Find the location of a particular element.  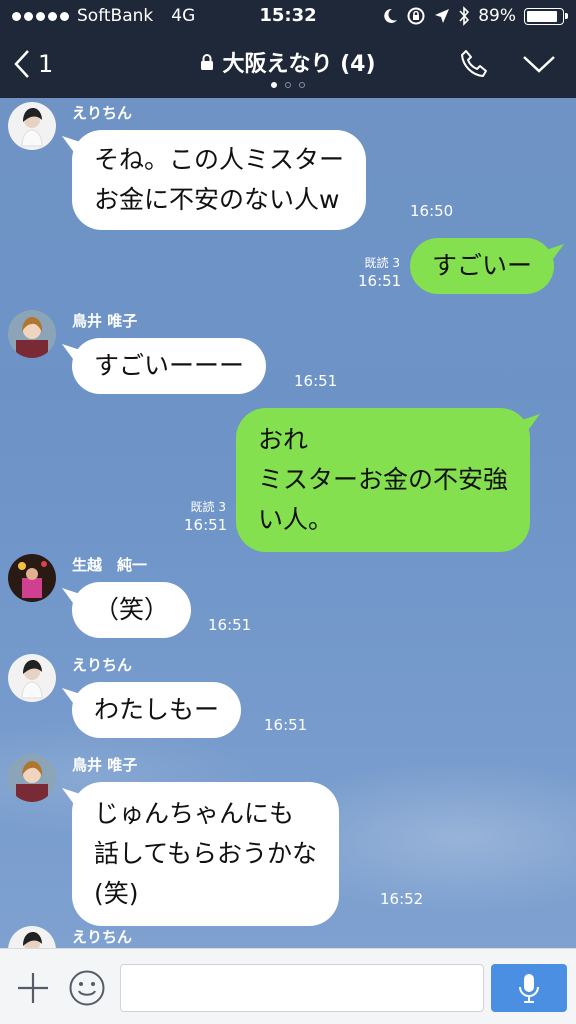

message-bubble: （笑） is located at coordinates (132, 610).